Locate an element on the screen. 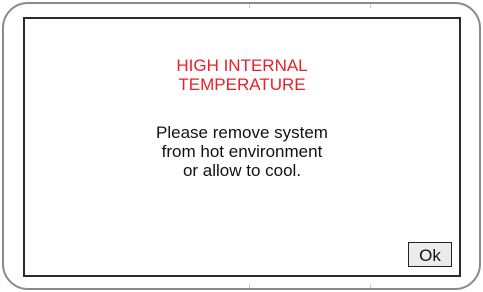 This screenshot has width=483, height=292. alert-message-line-2: from hot environment is located at coordinates (242, 151).